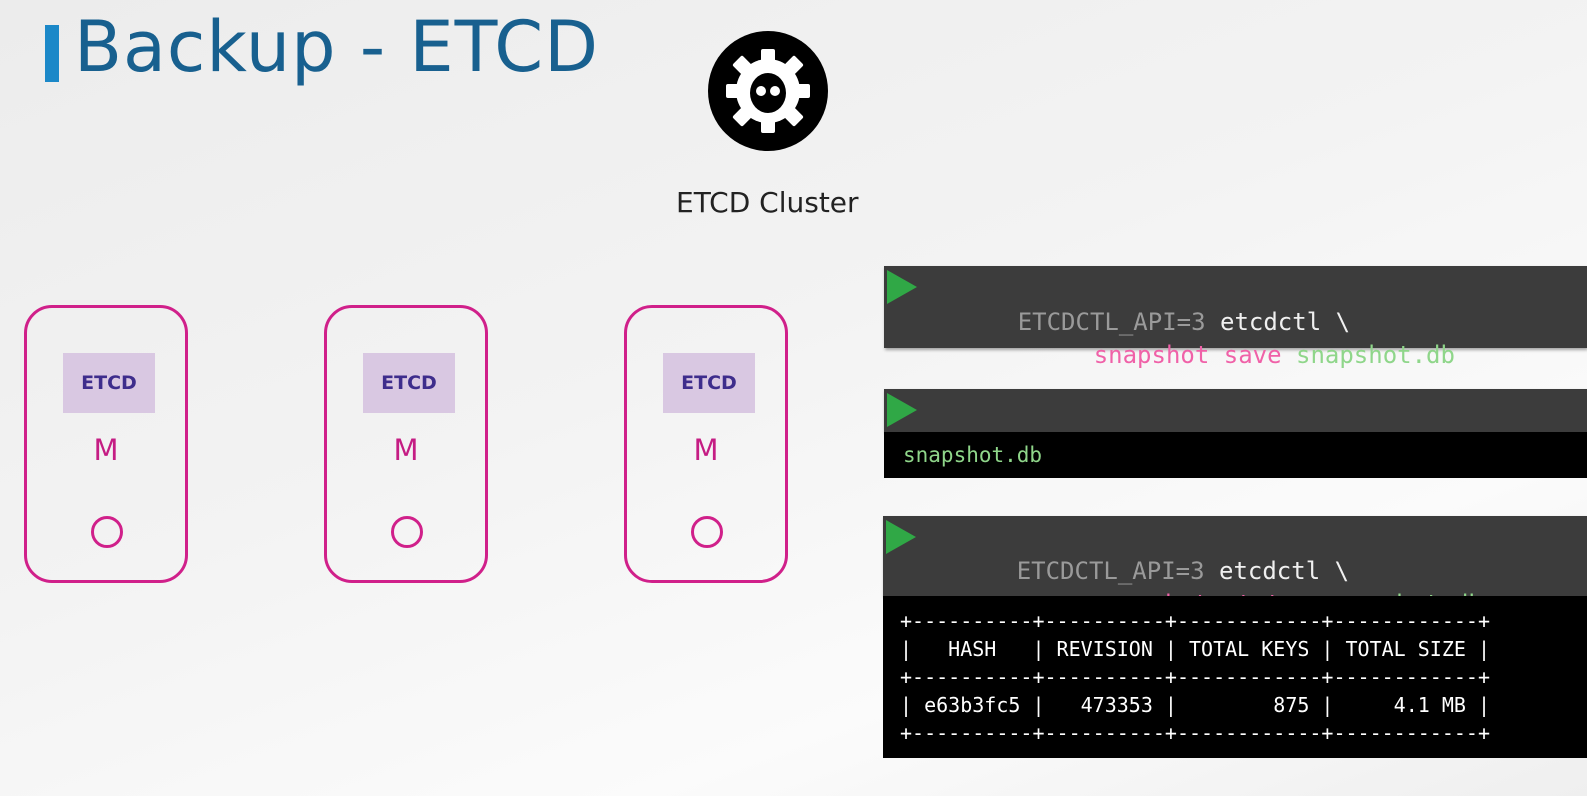 The height and width of the screenshot is (796, 1587). What do you see at coordinates (767, 202) in the screenshot?
I see `cluster-label: ETCD Cluster` at bounding box center [767, 202].